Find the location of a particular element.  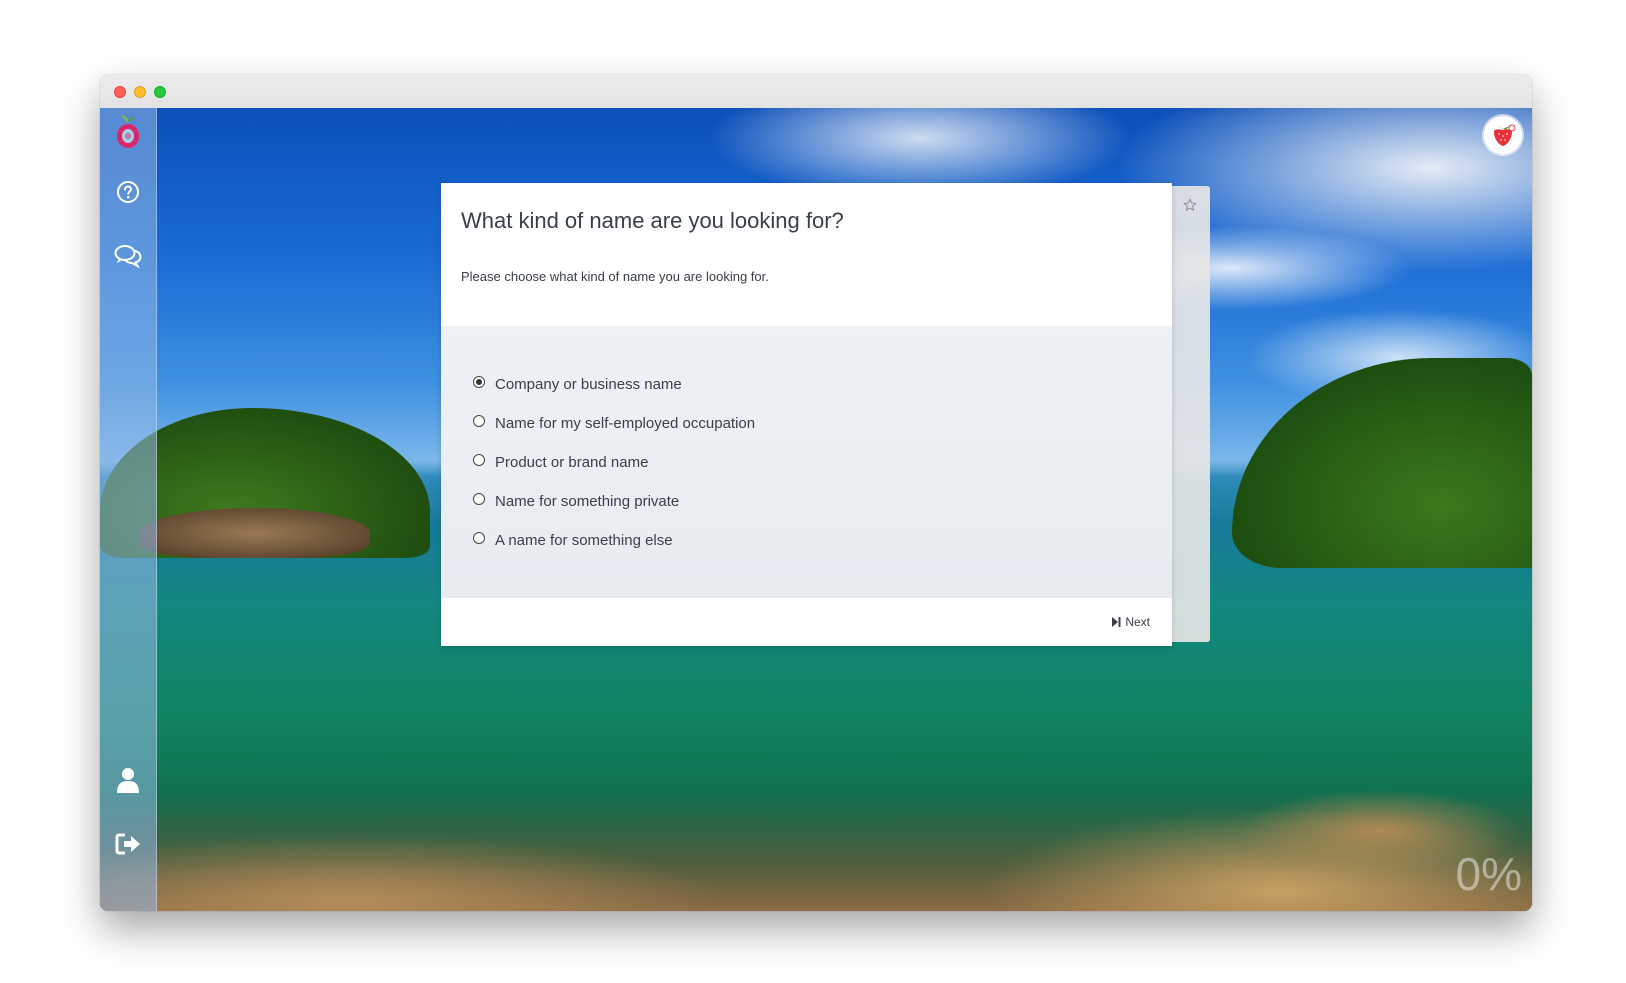

card-side-panel is located at coordinates (1190, 414).